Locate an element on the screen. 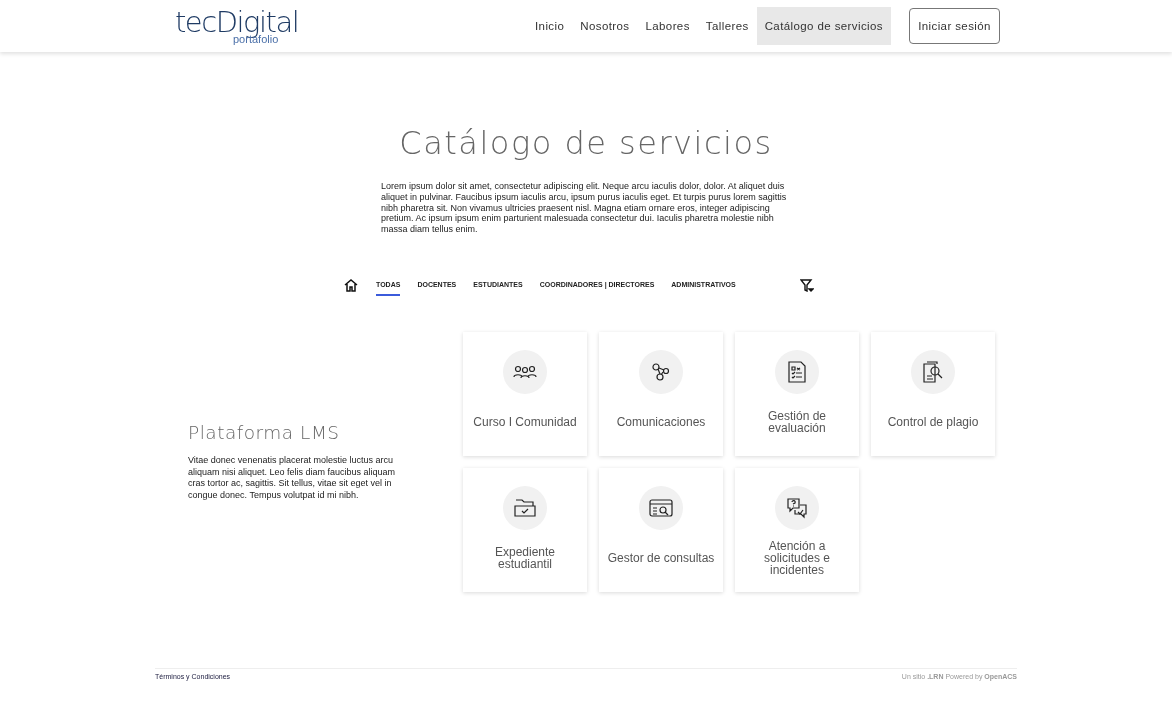 This screenshot has height=705, width=1172. service-label: Control de plagio is located at coordinates (933, 422).